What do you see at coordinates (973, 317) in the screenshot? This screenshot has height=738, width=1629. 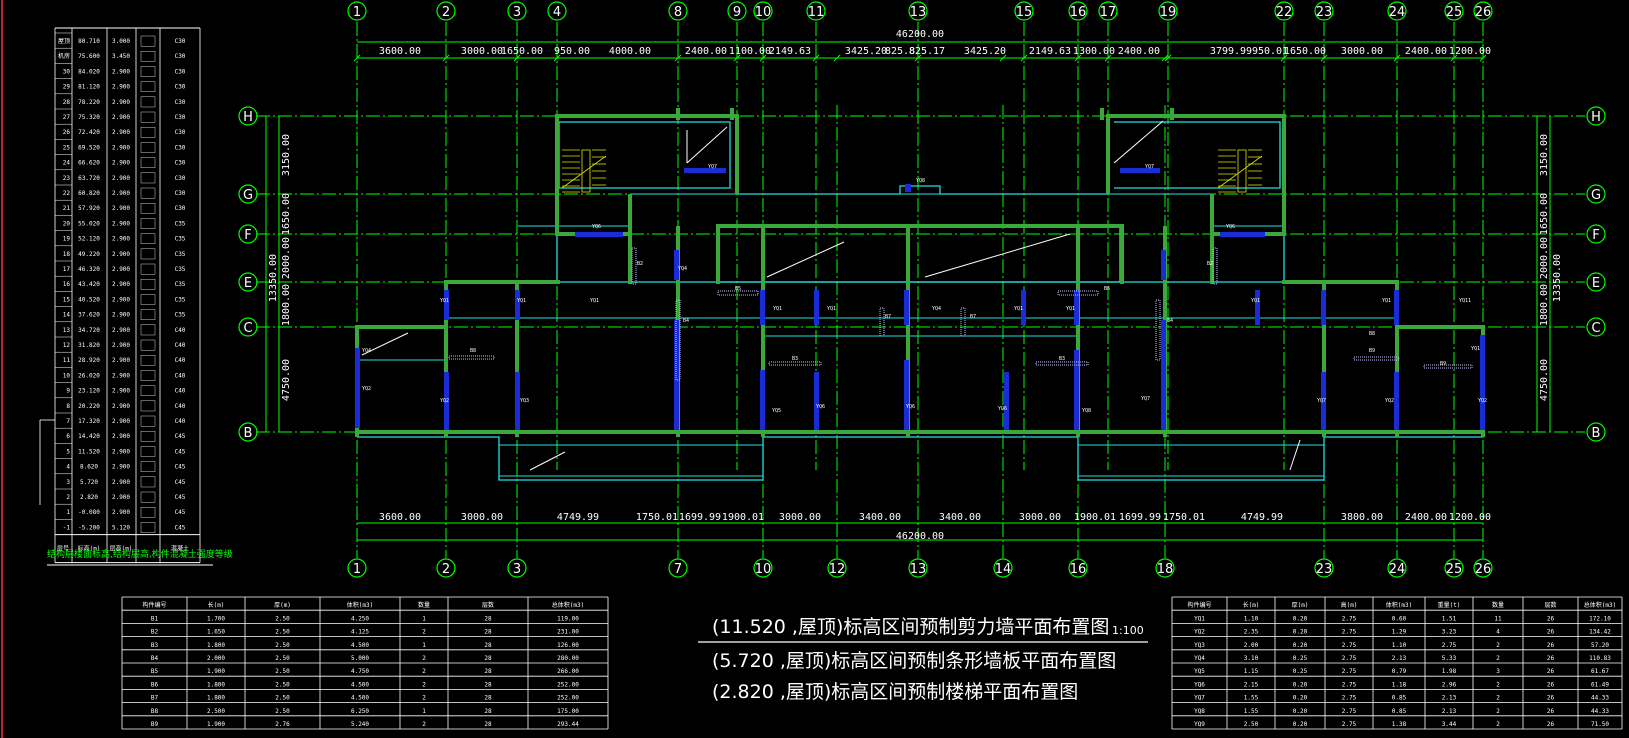 I see `svg-text: B7` at bounding box center [973, 317].